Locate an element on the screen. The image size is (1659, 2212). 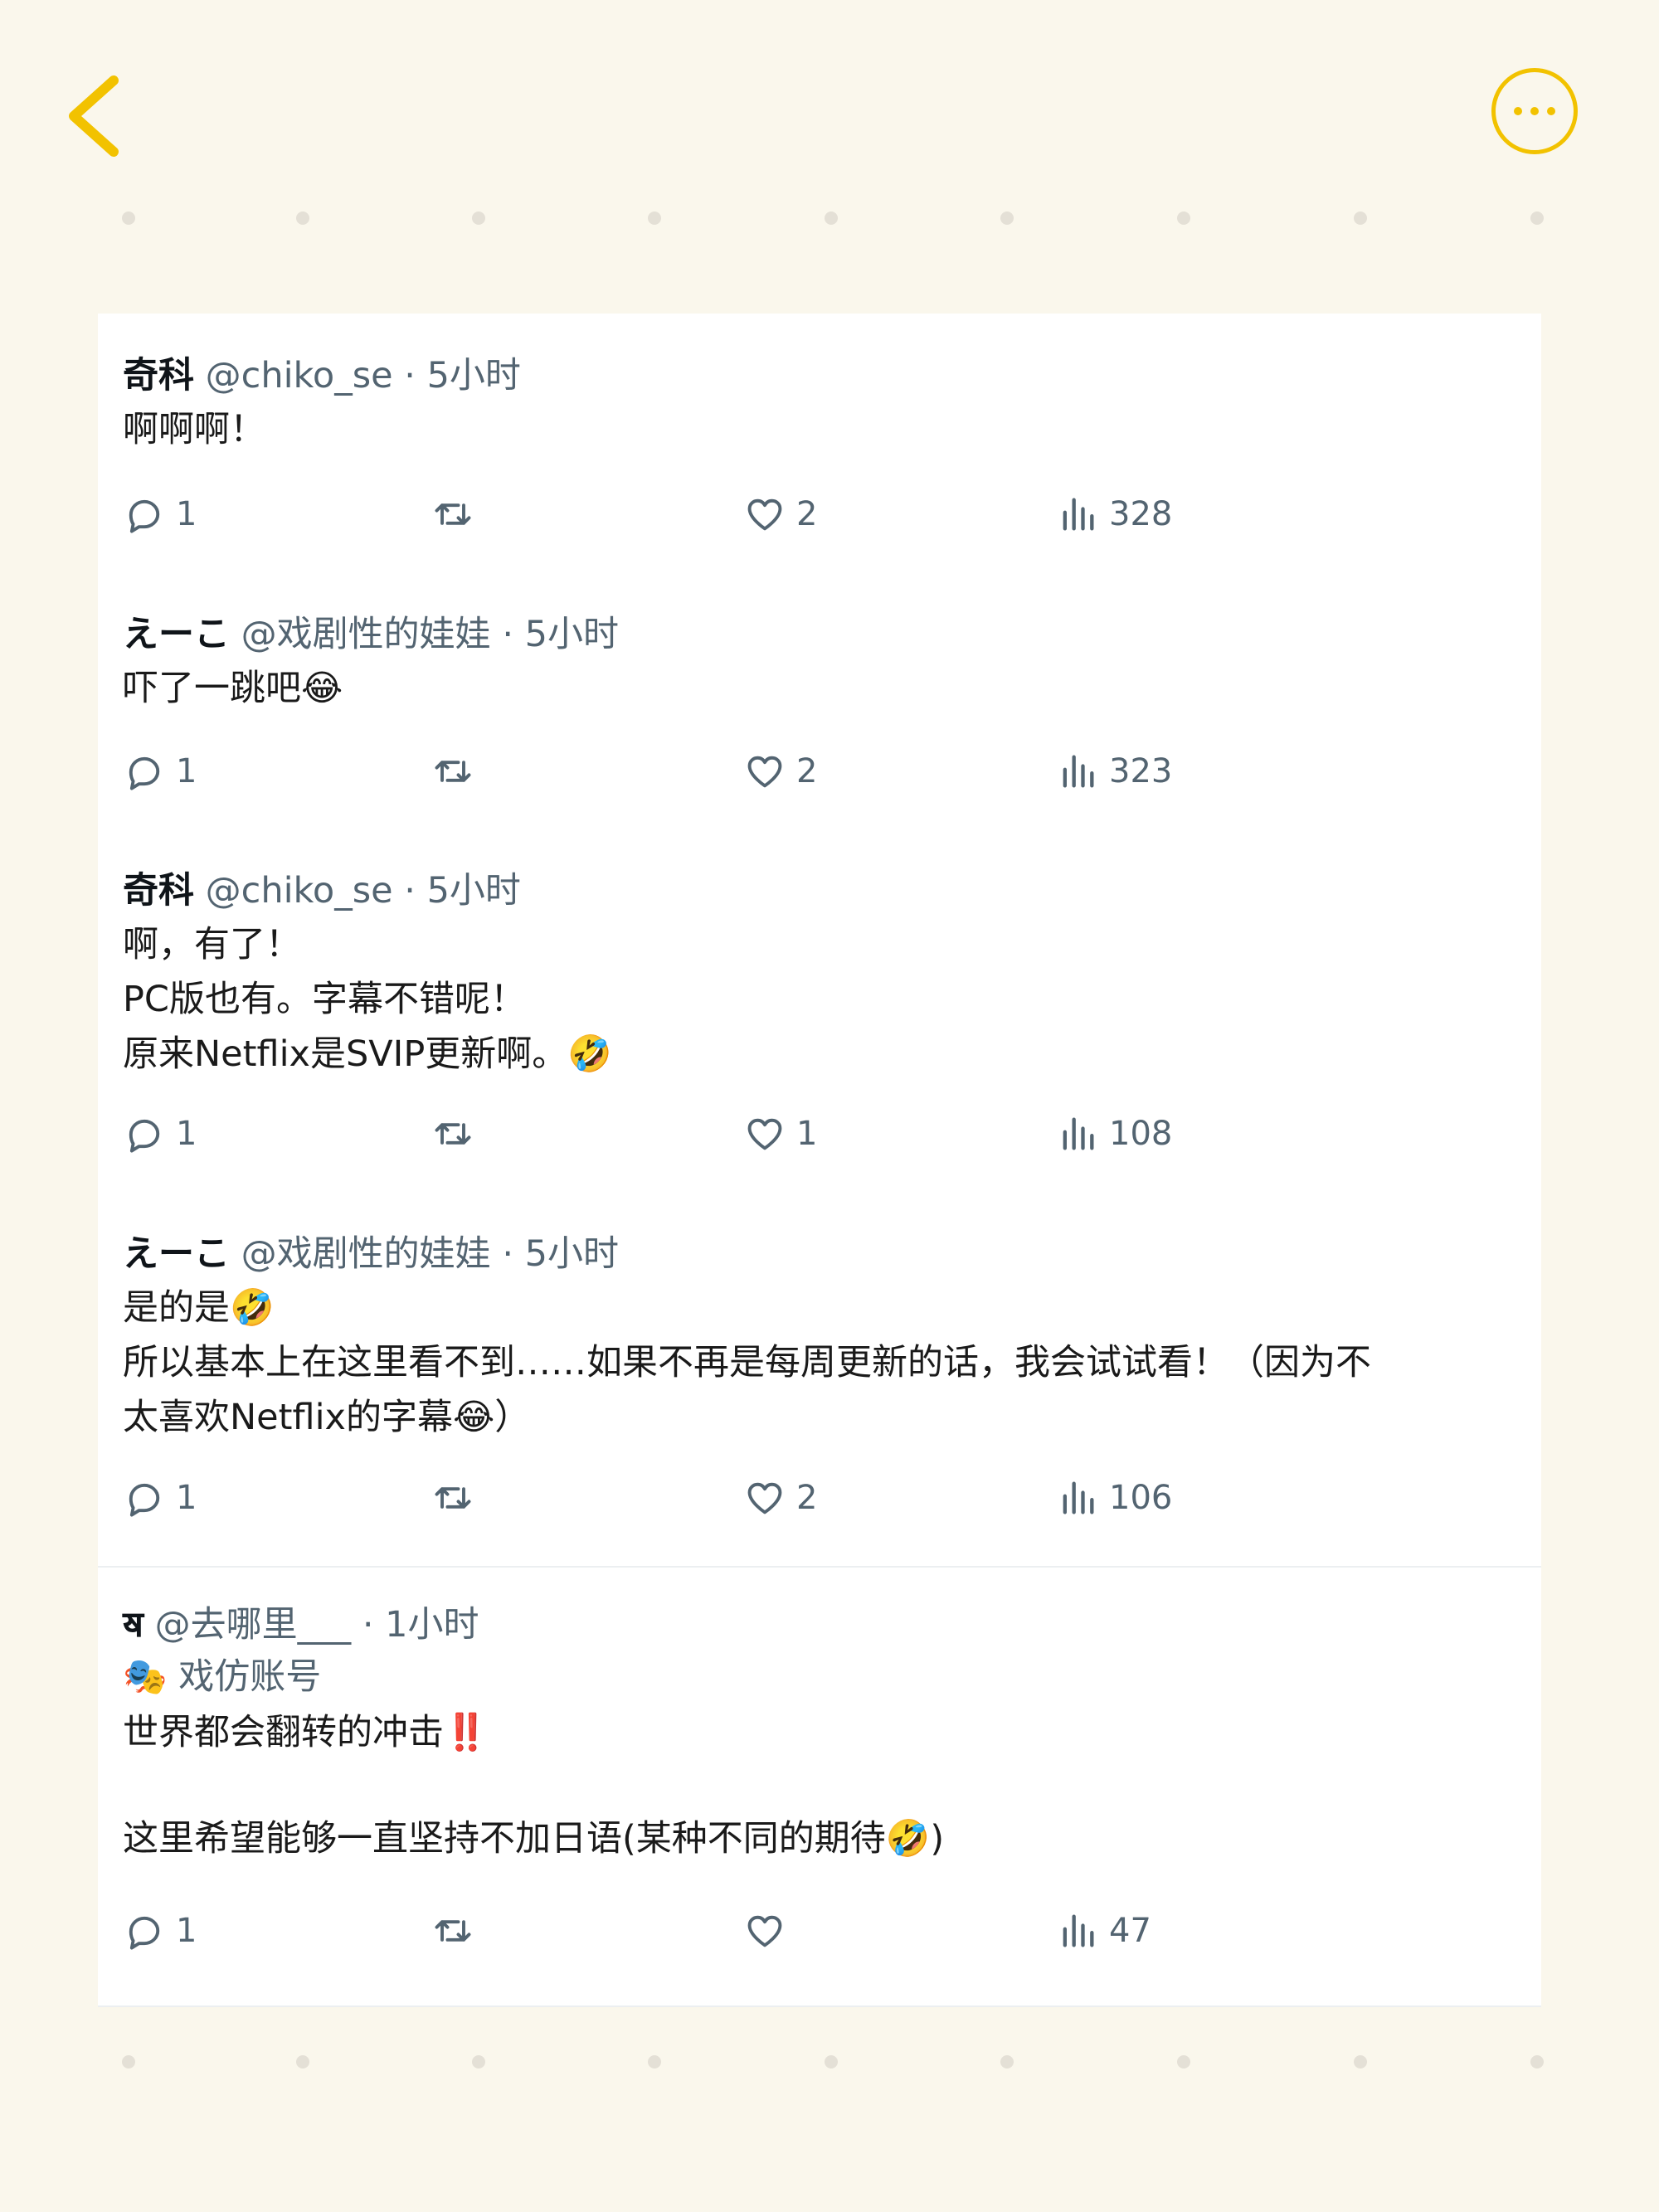
more-button is located at coordinates (1534, 111).